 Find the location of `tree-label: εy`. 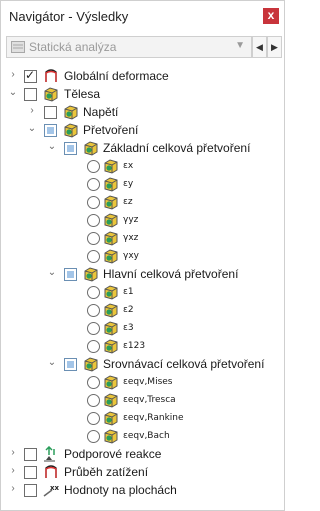

tree-label: εy is located at coordinates (128, 184).